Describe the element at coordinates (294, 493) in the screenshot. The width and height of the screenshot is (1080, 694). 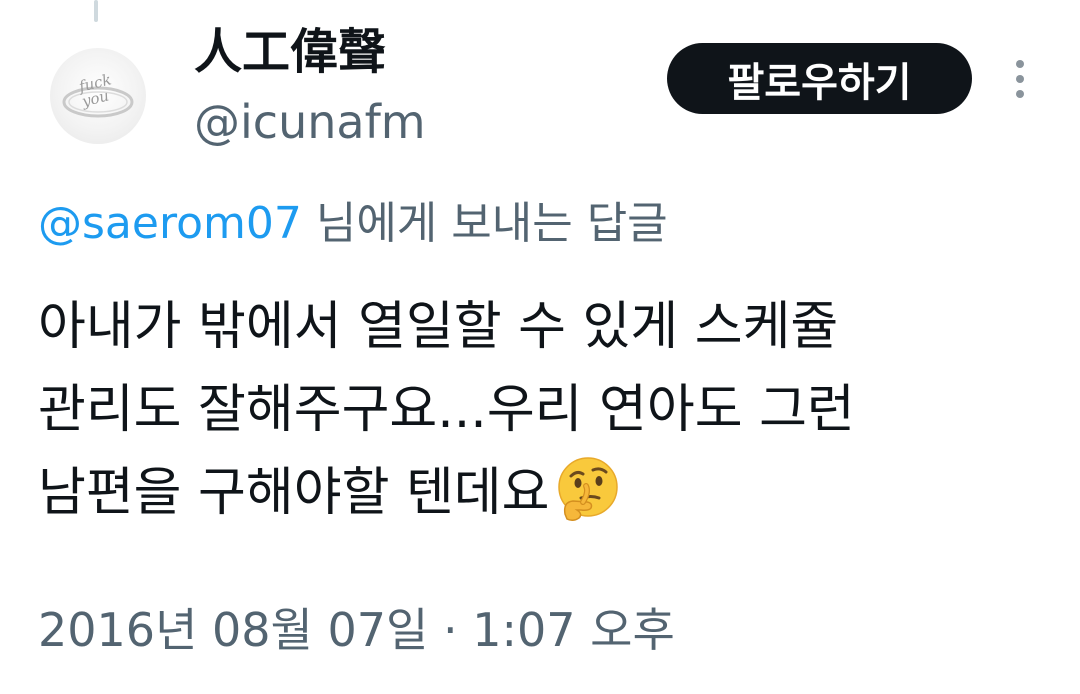
I see `tweet-text-line: 남편을 구해야할 텐데요` at that location.